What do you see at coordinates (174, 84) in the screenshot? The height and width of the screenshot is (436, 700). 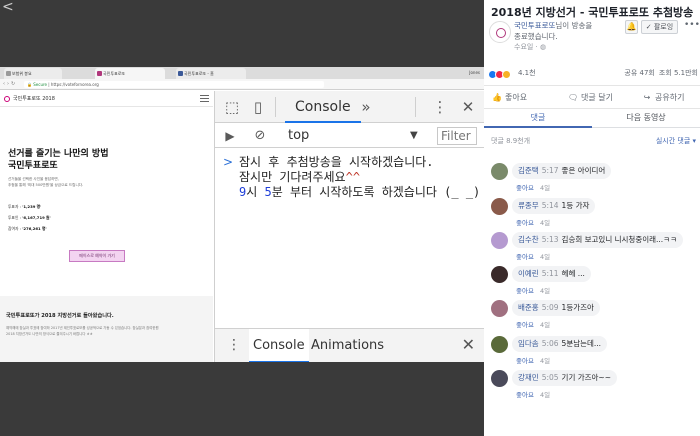 I see `url-field: 🔒 Secure | https://votefornorea.org` at bounding box center [174, 84].